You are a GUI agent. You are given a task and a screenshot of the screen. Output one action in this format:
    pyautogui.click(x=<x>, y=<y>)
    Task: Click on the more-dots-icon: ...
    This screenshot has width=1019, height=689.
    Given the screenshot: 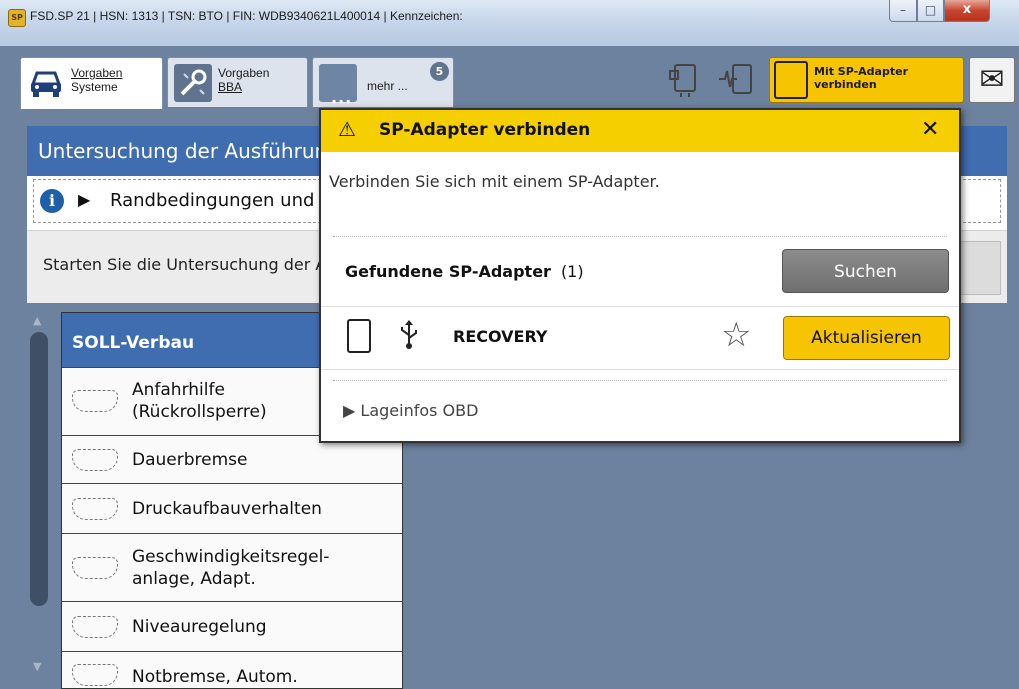 What is the action you would take?
    pyautogui.click(x=338, y=85)
    